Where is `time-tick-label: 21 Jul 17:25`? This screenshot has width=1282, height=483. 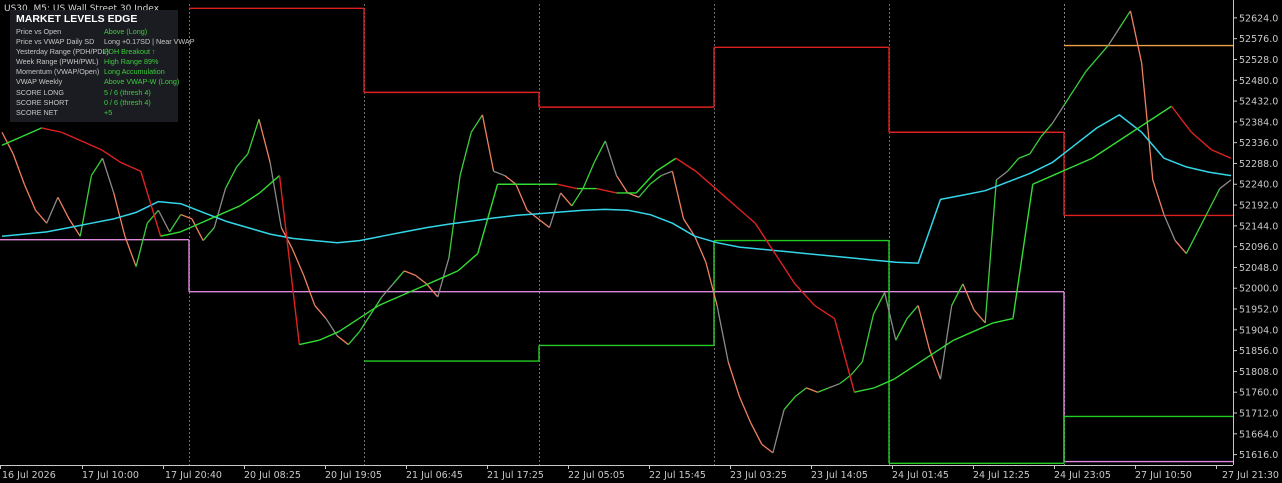 time-tick-label: 21 Jul 17:25 is located at coordinates (515, 475).